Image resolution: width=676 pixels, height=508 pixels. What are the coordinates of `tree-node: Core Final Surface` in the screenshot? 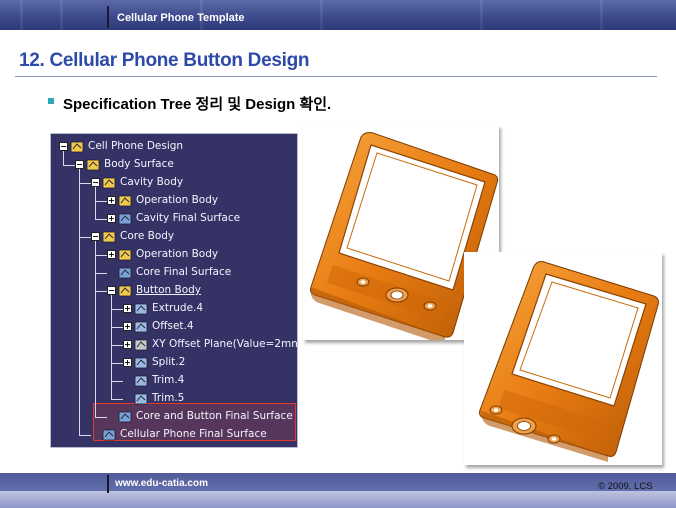 It's located at (202, 273).